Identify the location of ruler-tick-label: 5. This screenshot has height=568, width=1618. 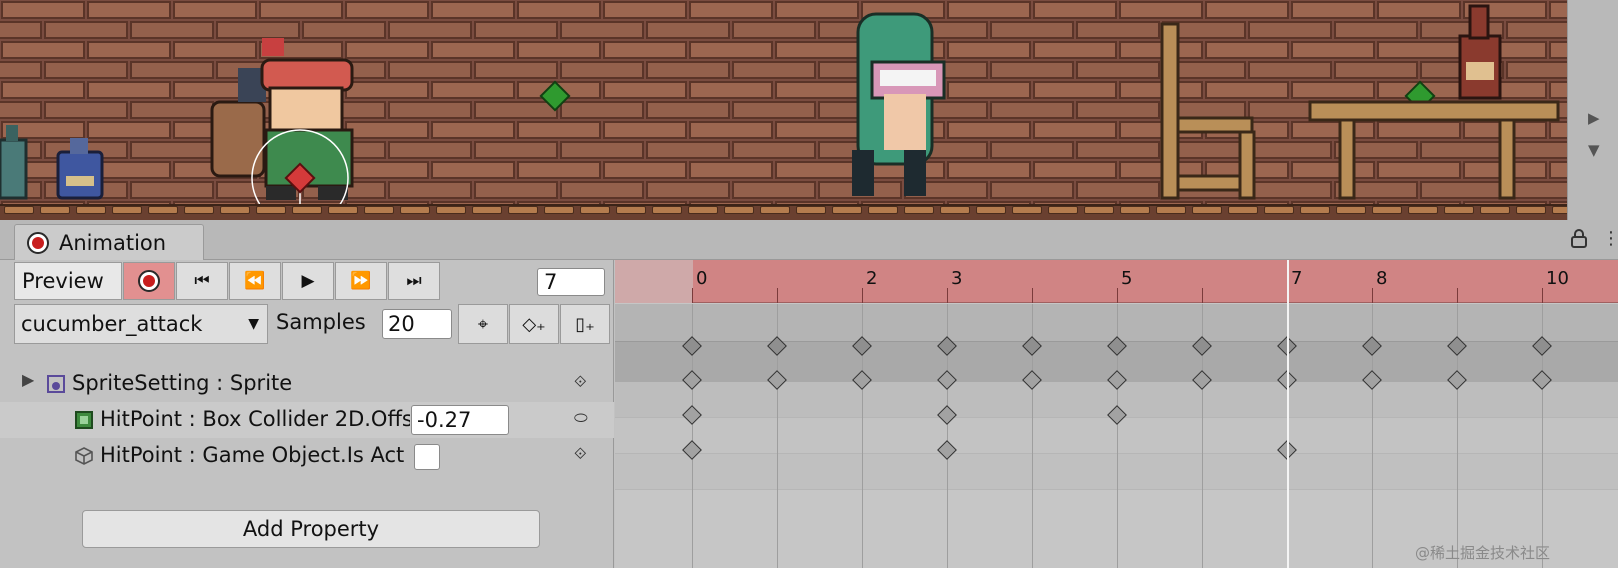
(1127, 278).